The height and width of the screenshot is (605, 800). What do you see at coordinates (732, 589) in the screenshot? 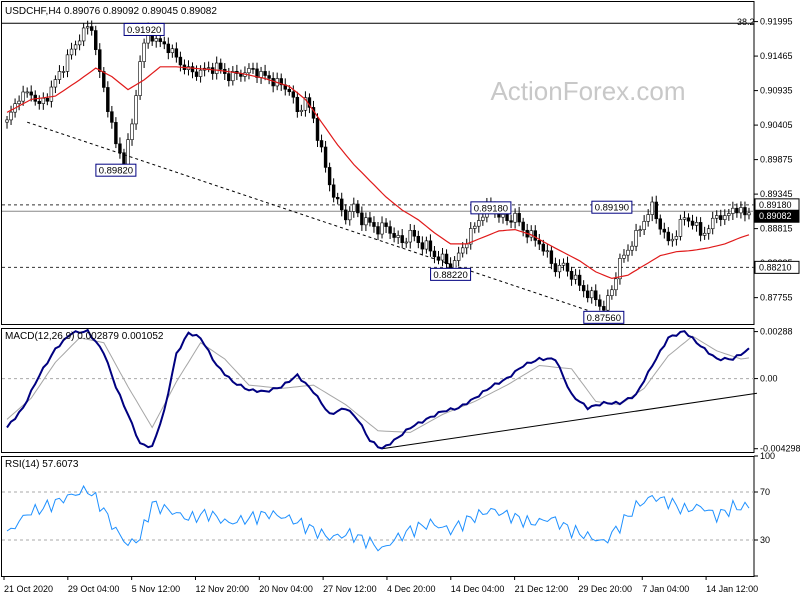
I see `time-tick-label: 14 Jan 12:00` at bounding box center [732, 589].